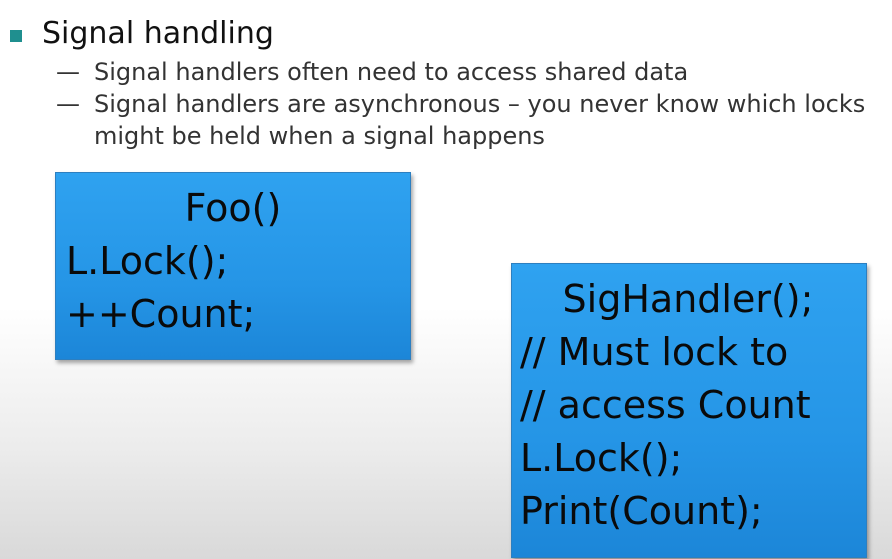  I want to click on sighandler-box-title: SigHandler();, so click(688, 299).